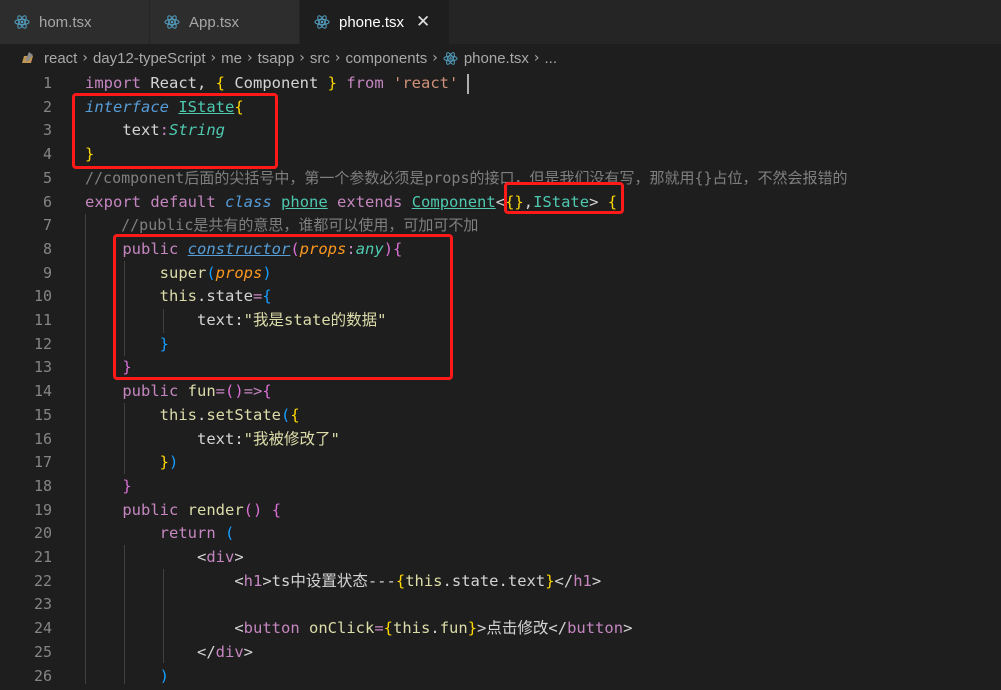 This screenshot has width=1001, height=690. I want to click on line-number: 4, so click(47, 154).